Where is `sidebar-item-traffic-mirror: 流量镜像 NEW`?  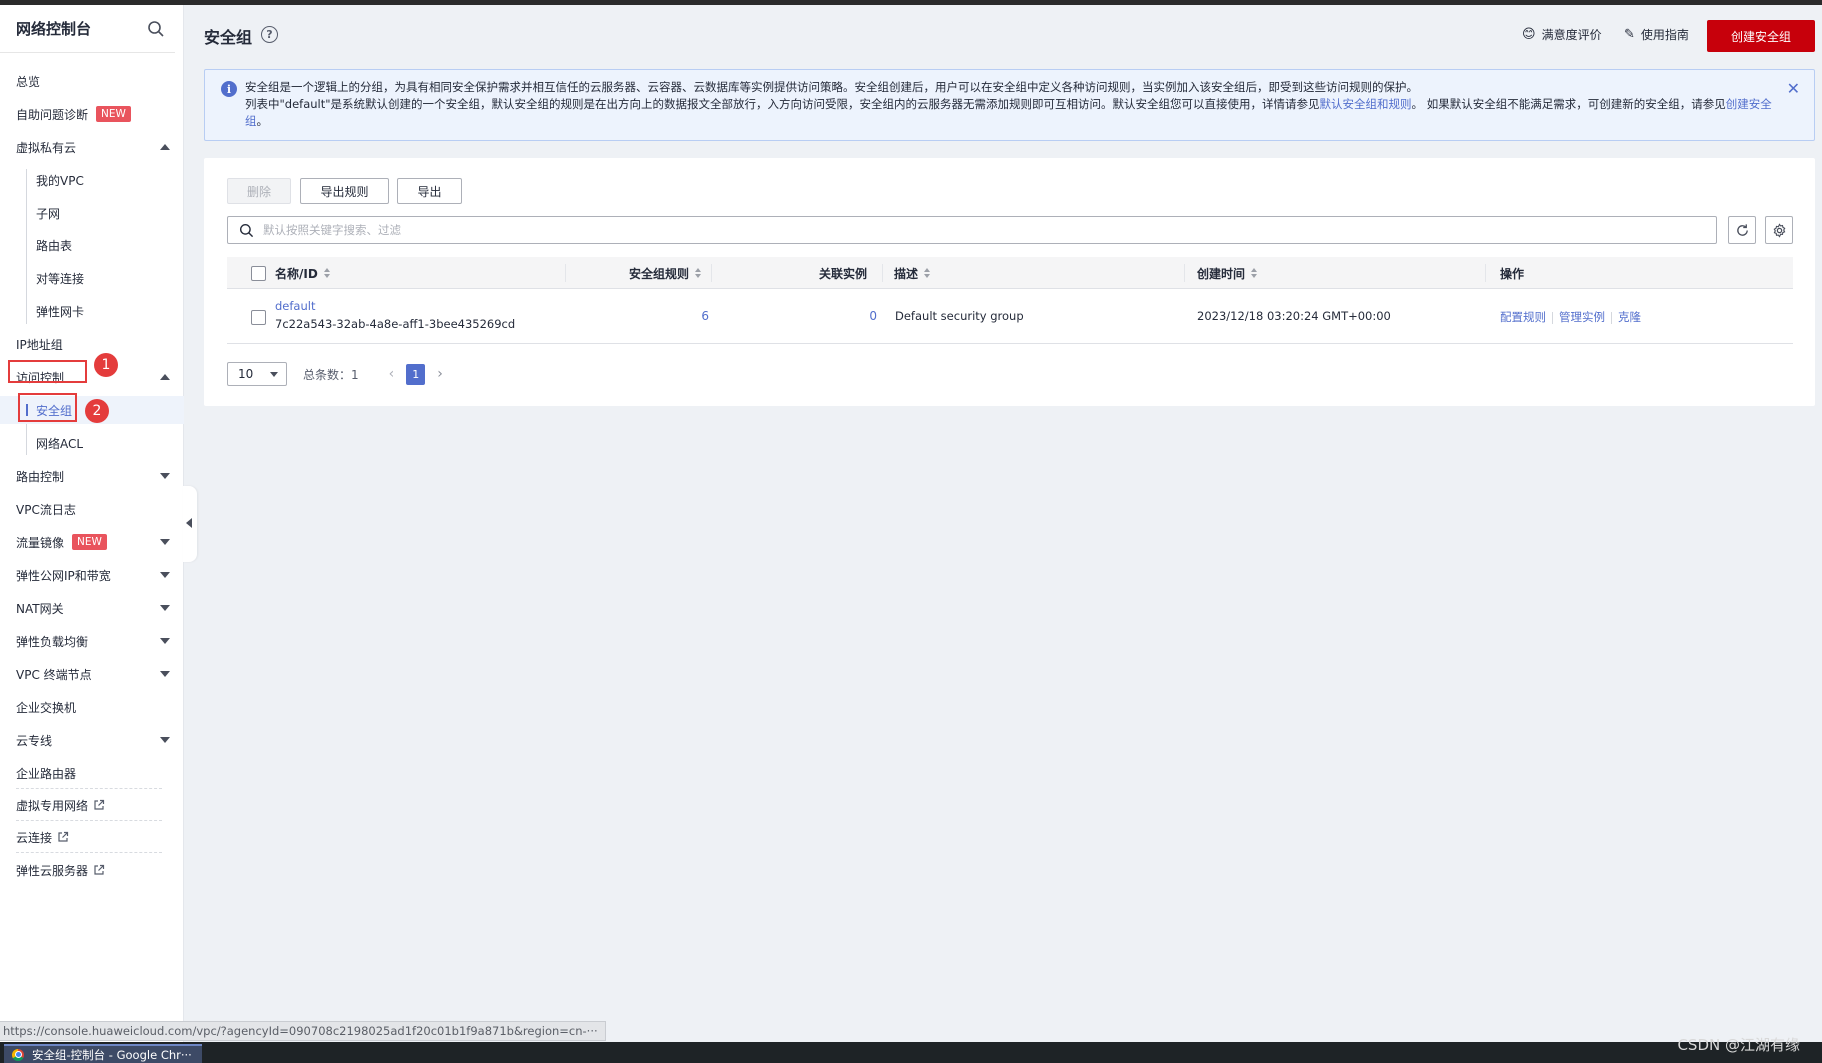 sidebar-item-traffic-mirror: 流量镜像 NEW is located at coordinates (92, 542).